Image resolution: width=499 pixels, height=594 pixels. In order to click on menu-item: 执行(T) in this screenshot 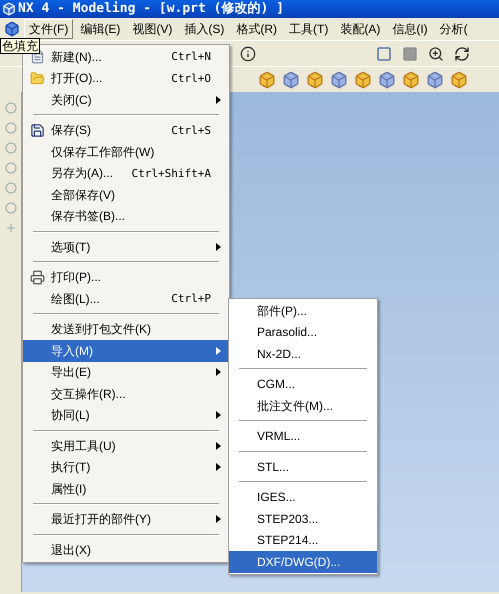, I will do `click(126, 467)`.